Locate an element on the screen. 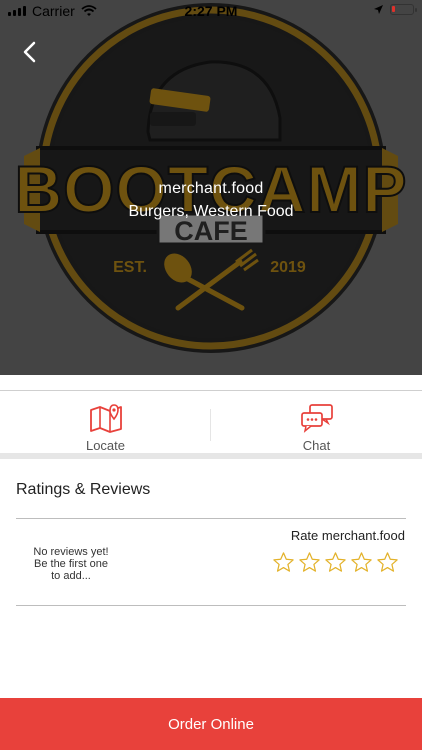 The width and height of the screenshot is (422, 750). battery-level is located at coordinates (393, 9).